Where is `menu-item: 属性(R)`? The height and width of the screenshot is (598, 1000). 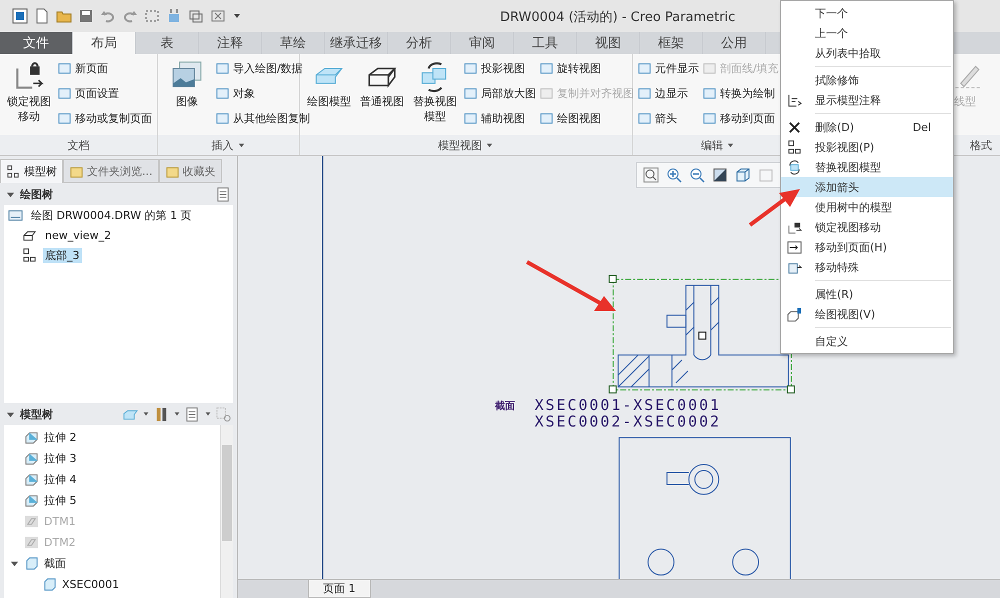 menu-item: 属性(R) is located at coordinates (867, 294).